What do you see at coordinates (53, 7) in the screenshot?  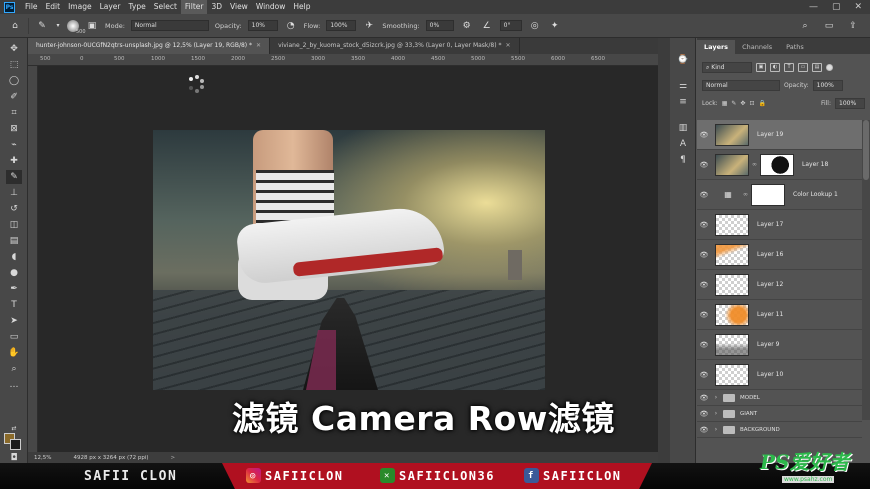 I see `menu-edit: Edit` at bounding box center [53, 7].